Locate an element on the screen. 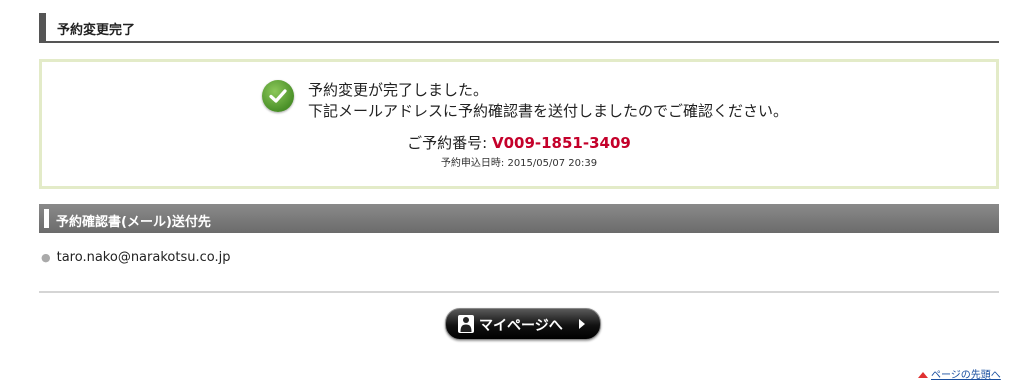 This screenshot has height=389, width=1032. mypage-button: マイページへ is located at coordinates (523, 324).